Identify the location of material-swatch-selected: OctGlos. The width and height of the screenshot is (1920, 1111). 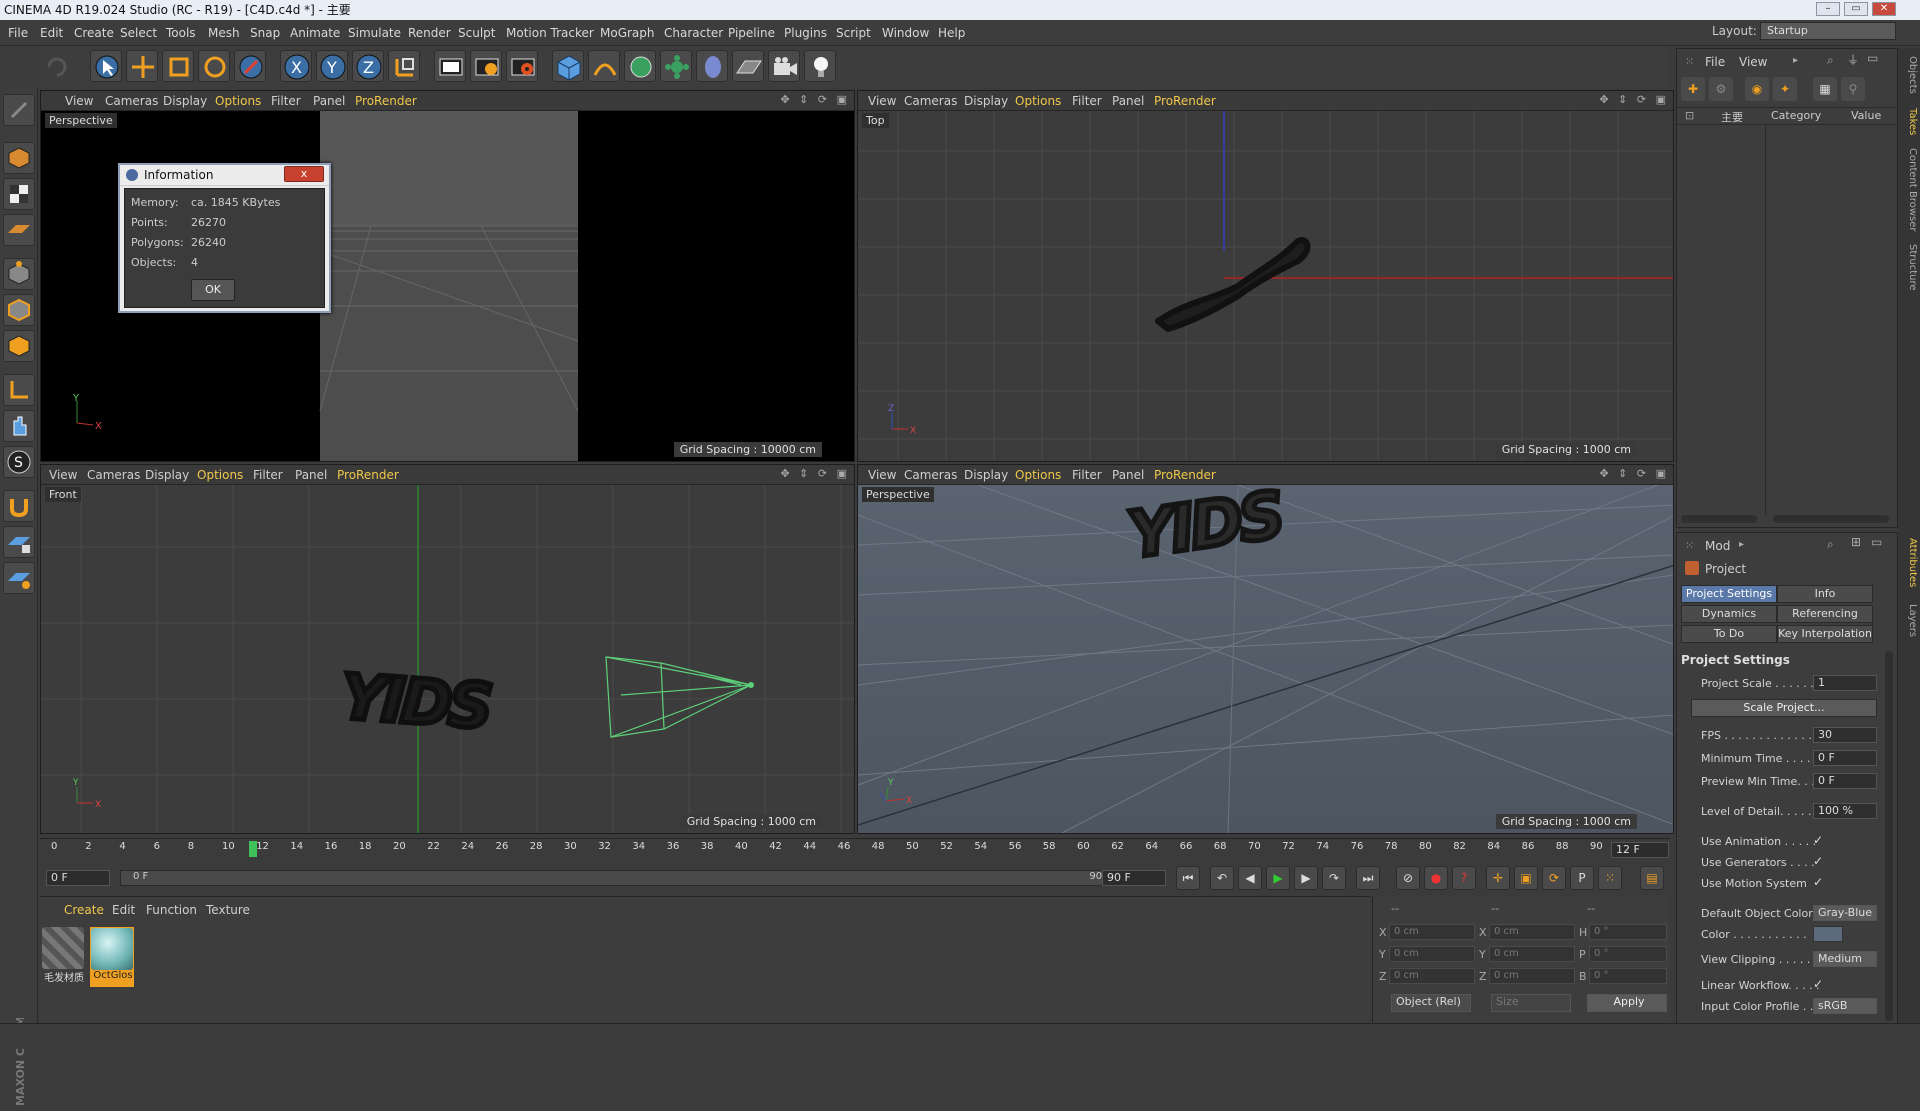
(112, 957).